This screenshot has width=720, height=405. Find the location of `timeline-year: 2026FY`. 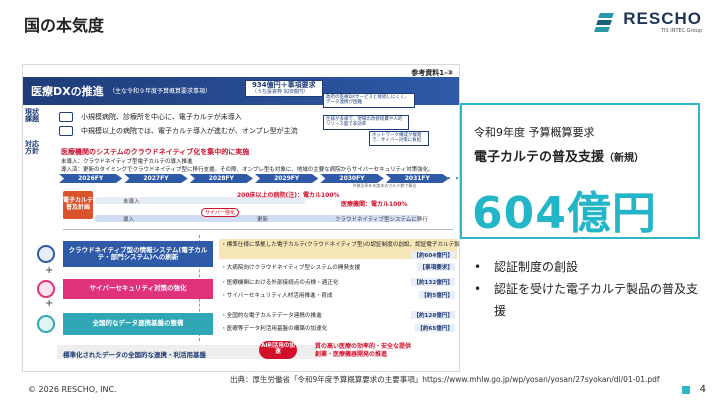

timeline-year: 2026FY is located at coordinates (91, 178).